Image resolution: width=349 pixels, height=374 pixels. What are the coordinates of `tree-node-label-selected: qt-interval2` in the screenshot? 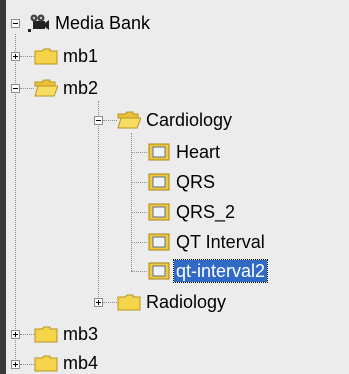 It's located at (220, 271).